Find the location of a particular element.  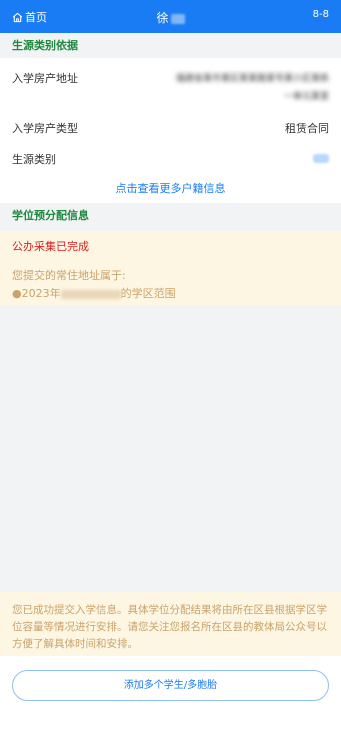

property-type-value: 租赁合同 is located at coordinates (307, 128).